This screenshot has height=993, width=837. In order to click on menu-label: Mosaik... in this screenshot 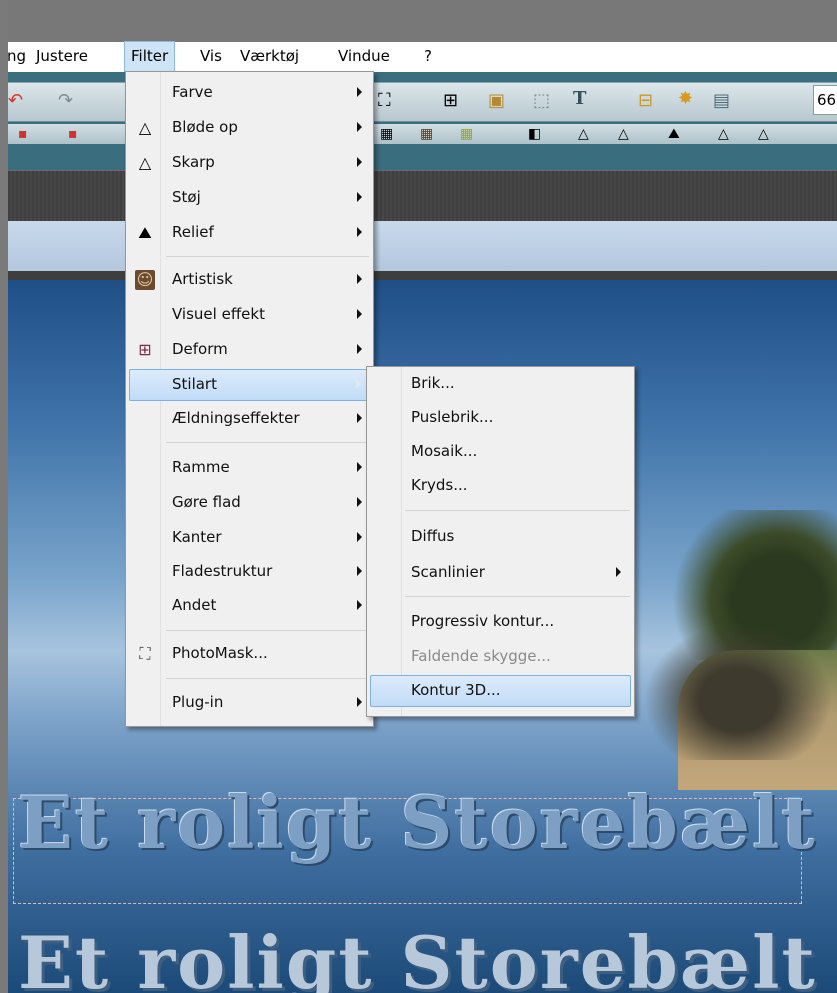, I will do `click(444, 451)`.